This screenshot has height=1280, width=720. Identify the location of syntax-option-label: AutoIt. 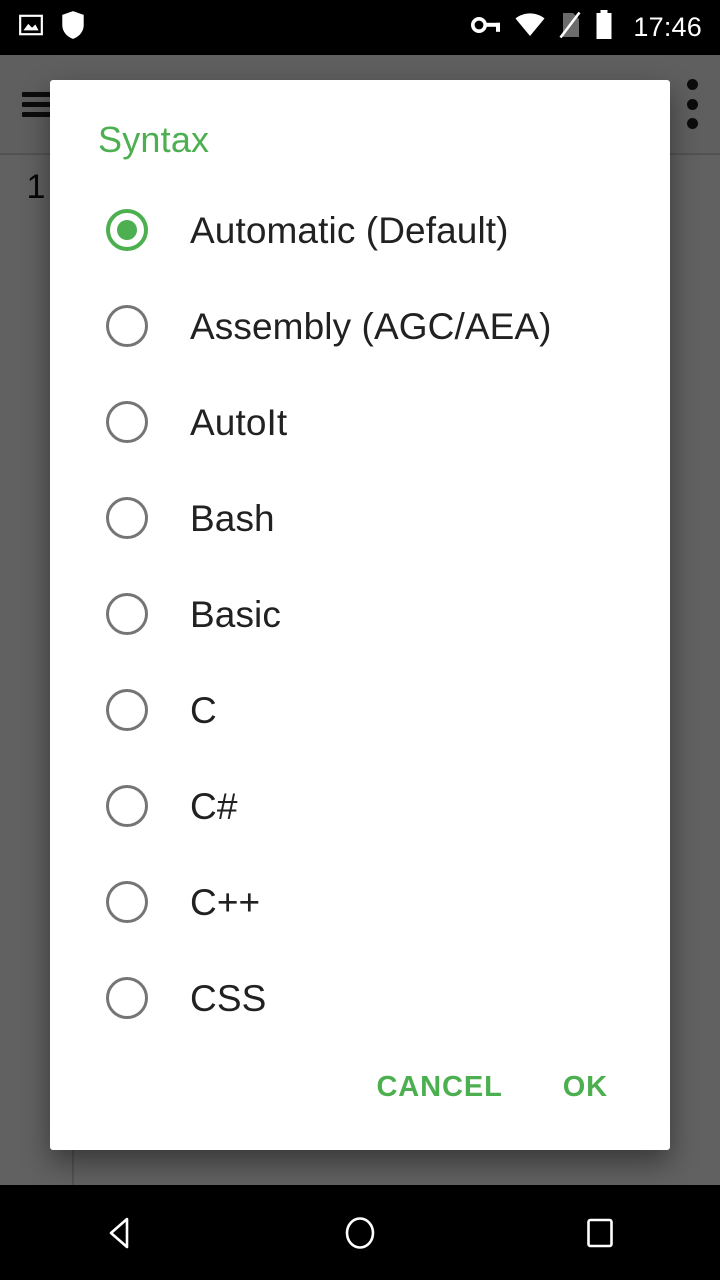
(239, 422).